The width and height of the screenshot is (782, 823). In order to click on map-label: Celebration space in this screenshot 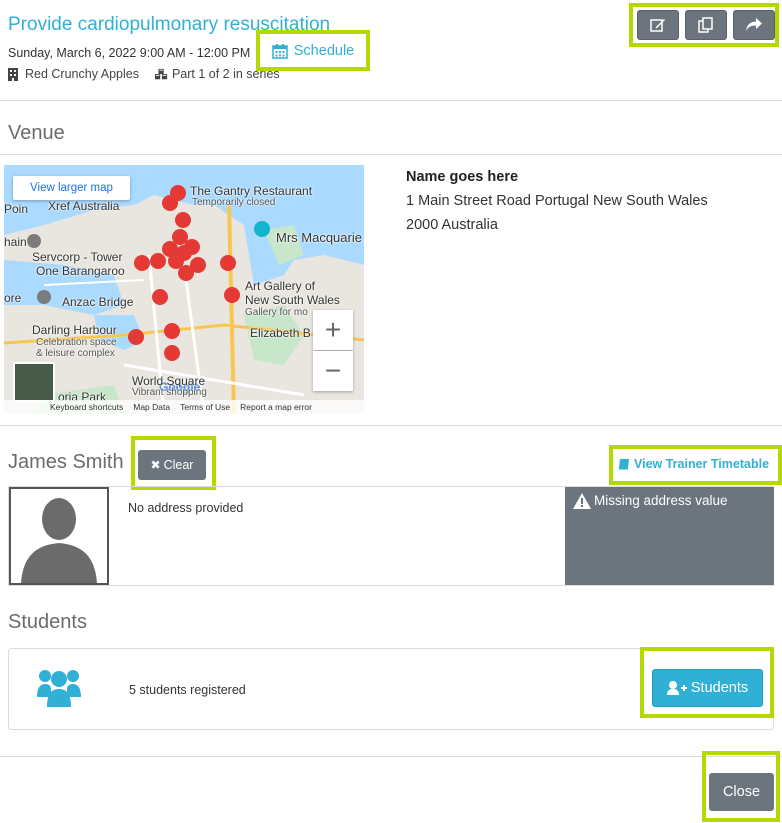, I will do `click(76, 342)`.